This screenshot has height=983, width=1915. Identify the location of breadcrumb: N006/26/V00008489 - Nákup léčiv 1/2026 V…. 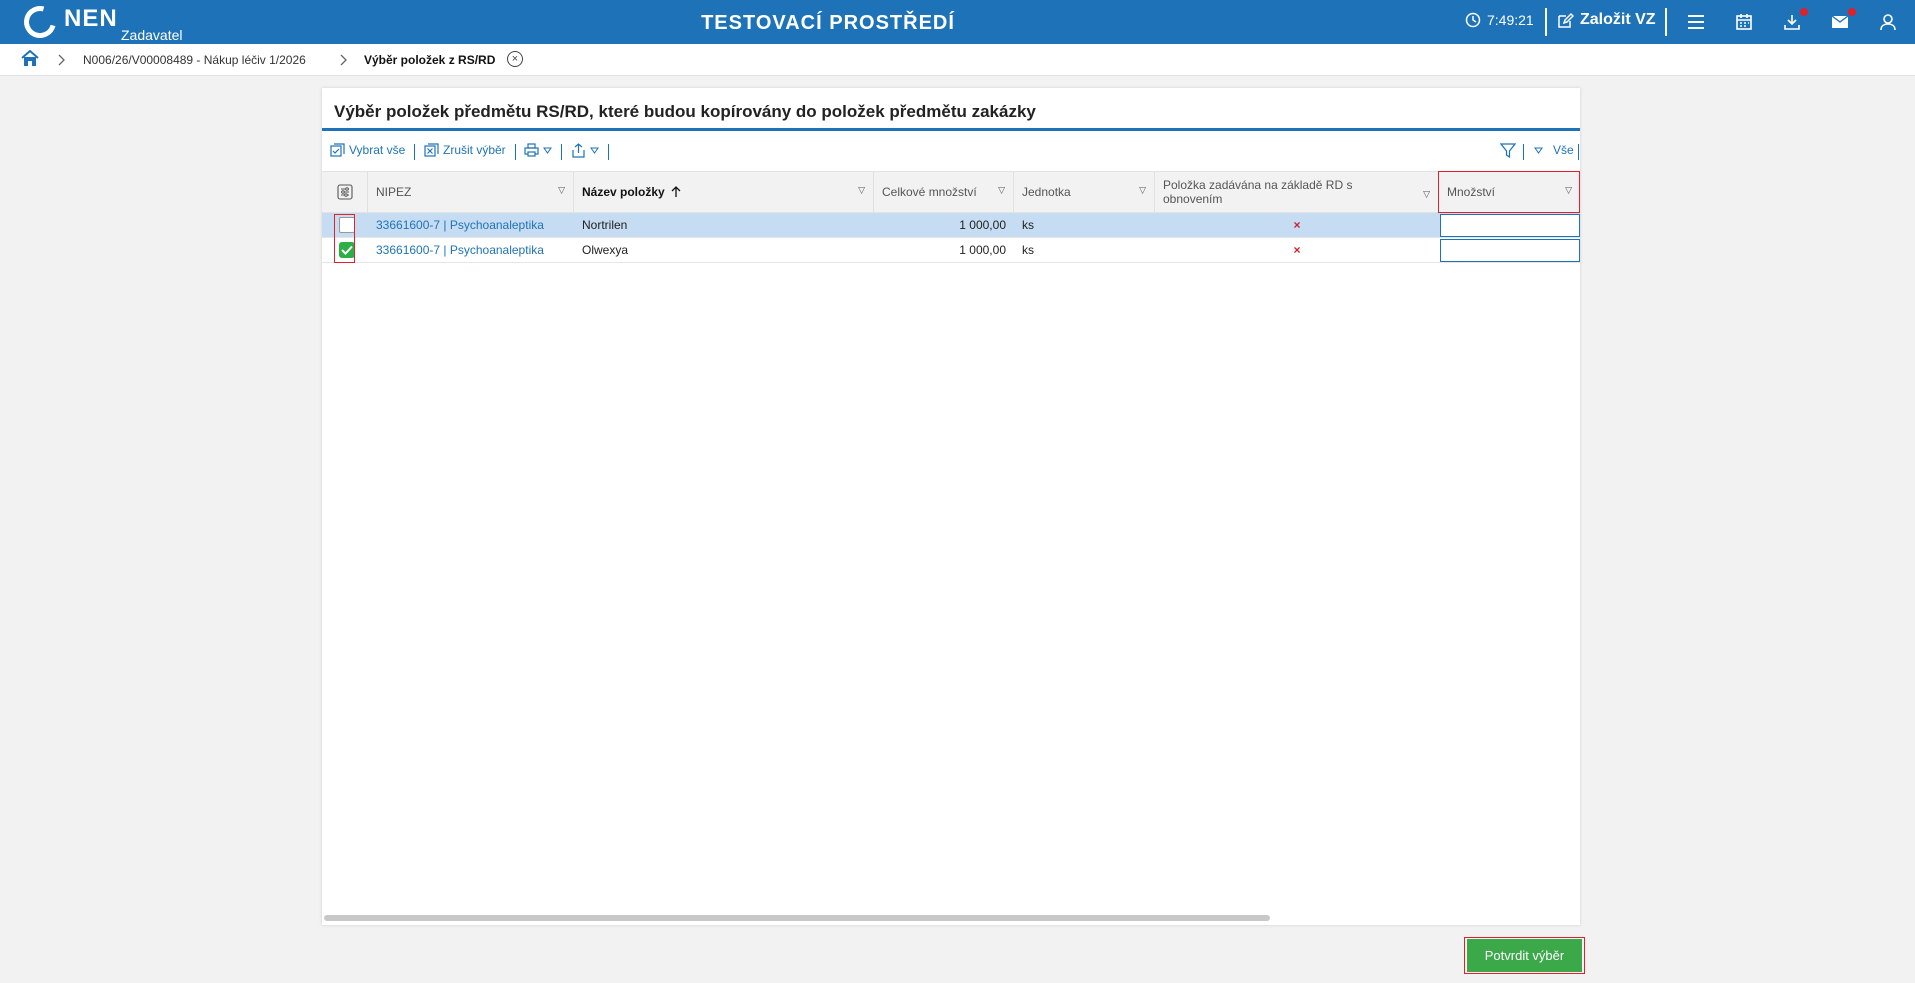
(957, 60).